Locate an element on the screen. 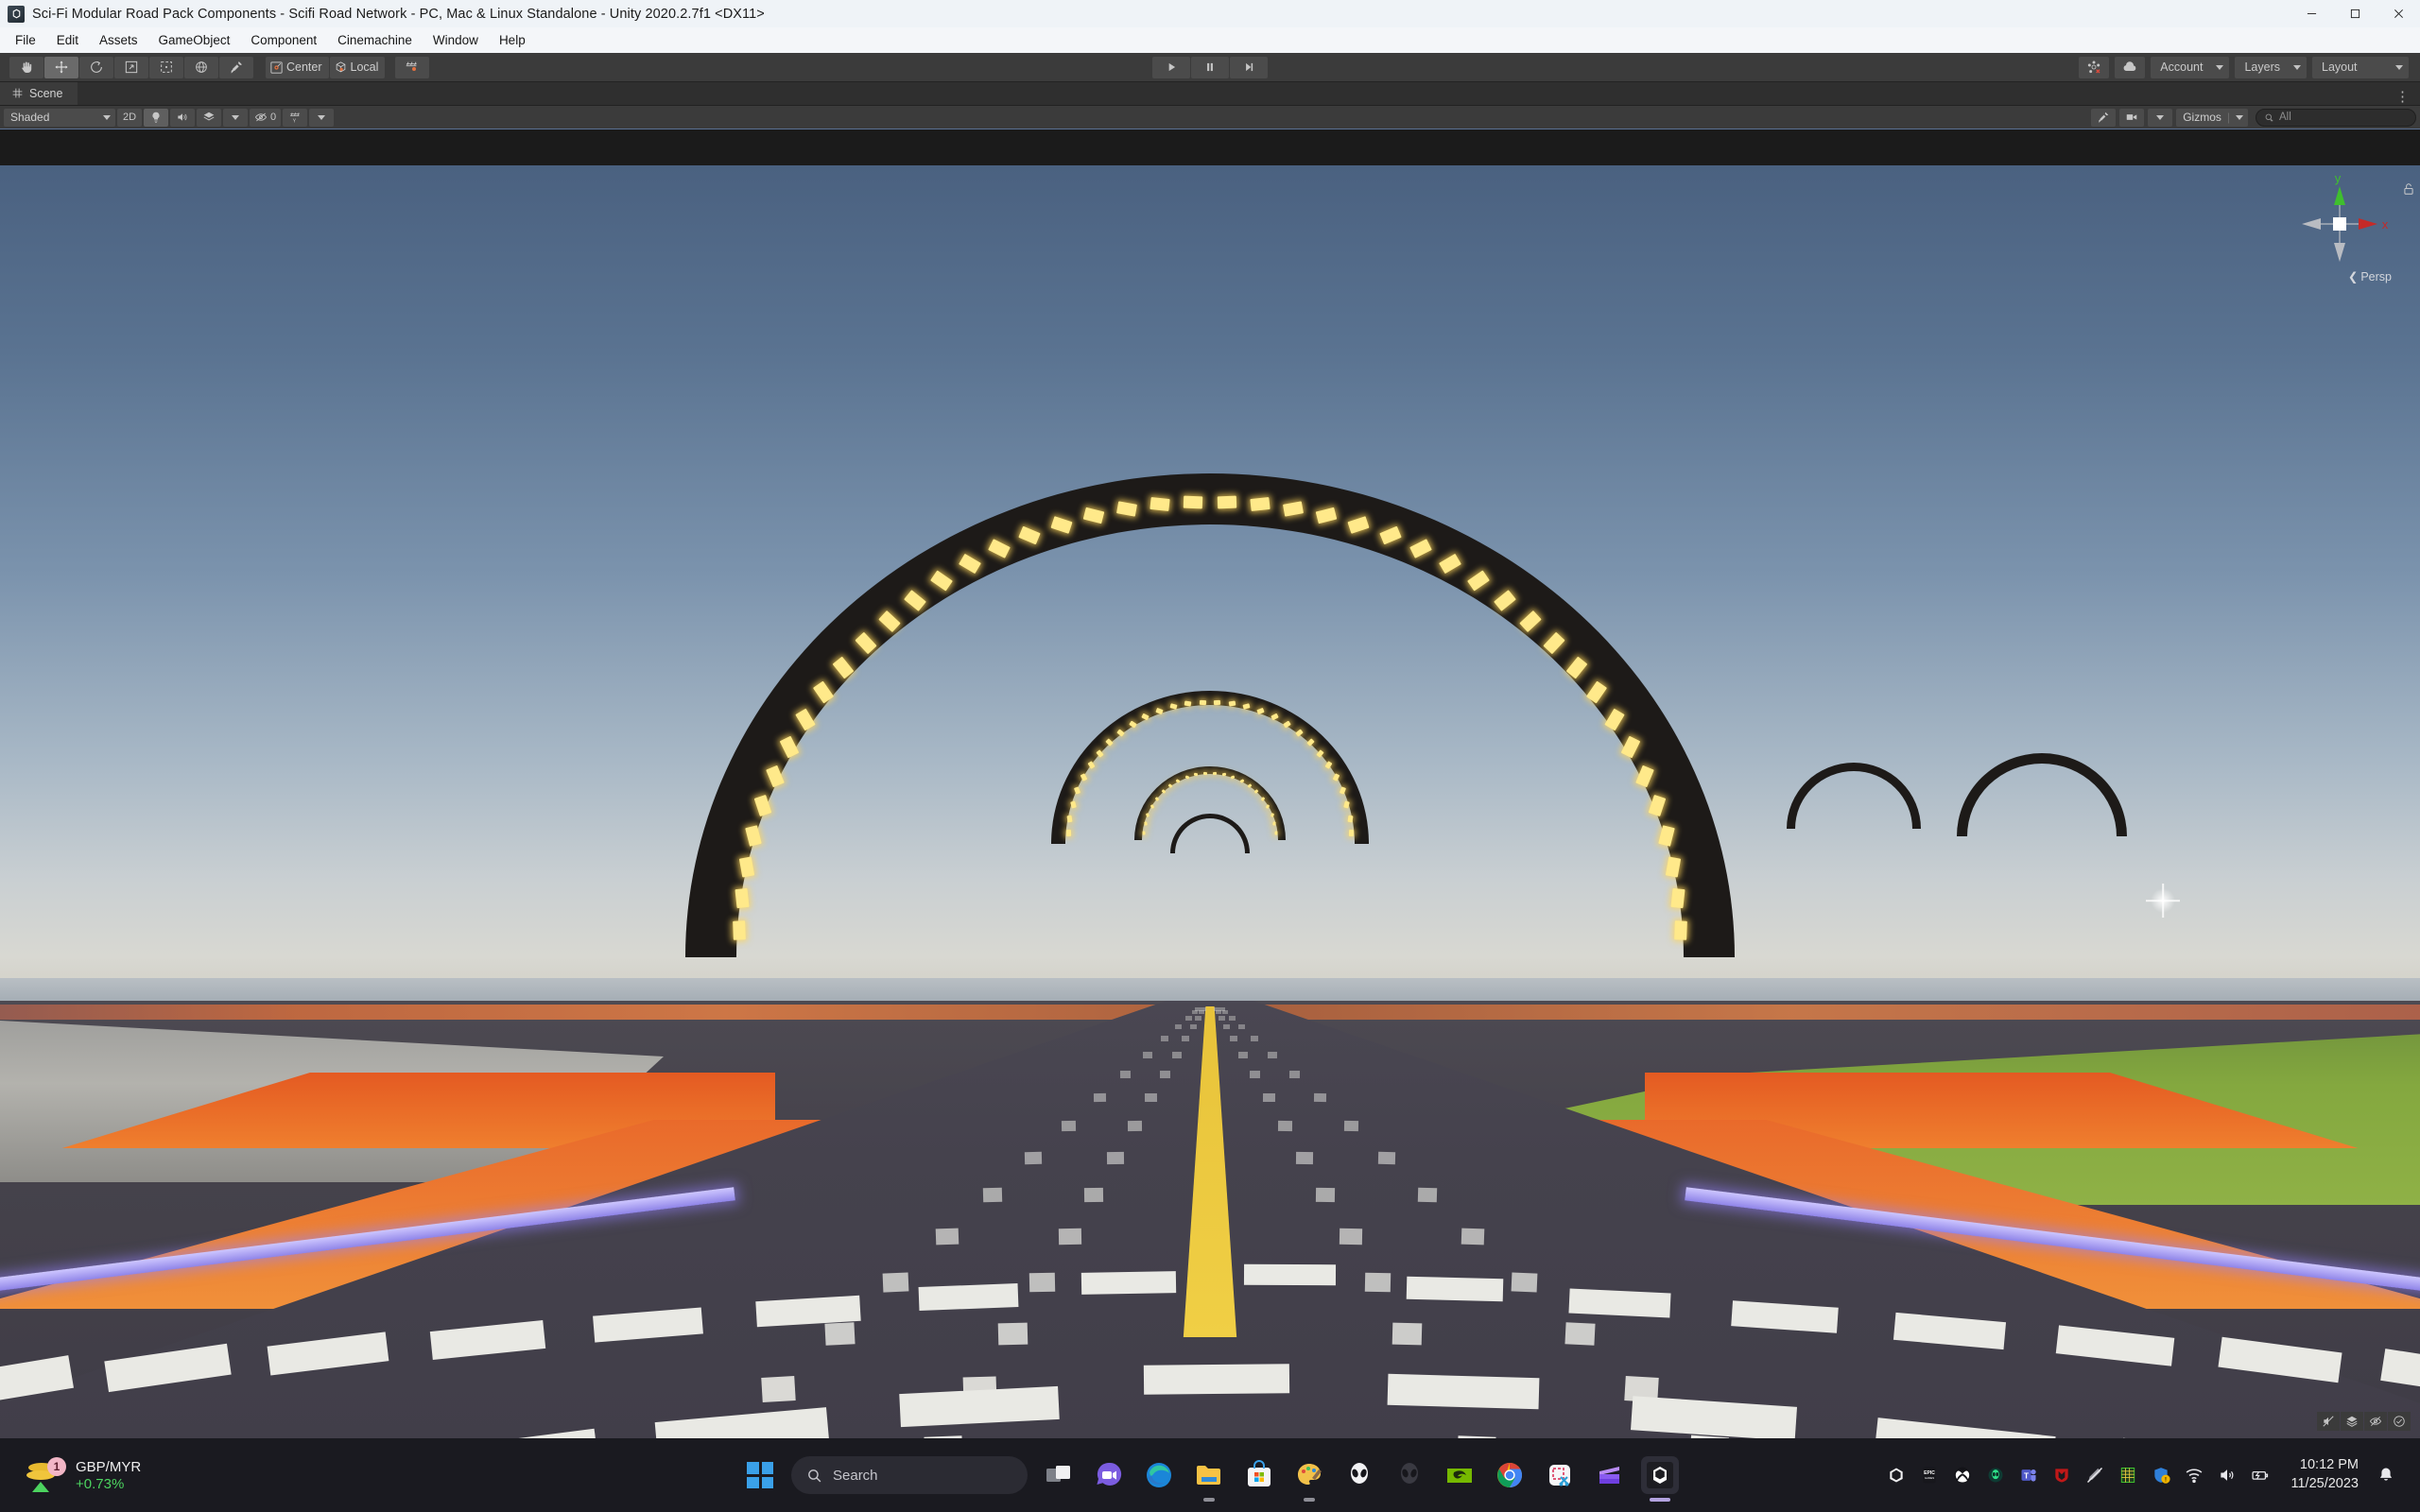  edge-icon is located at coordinates (1159, 1475).